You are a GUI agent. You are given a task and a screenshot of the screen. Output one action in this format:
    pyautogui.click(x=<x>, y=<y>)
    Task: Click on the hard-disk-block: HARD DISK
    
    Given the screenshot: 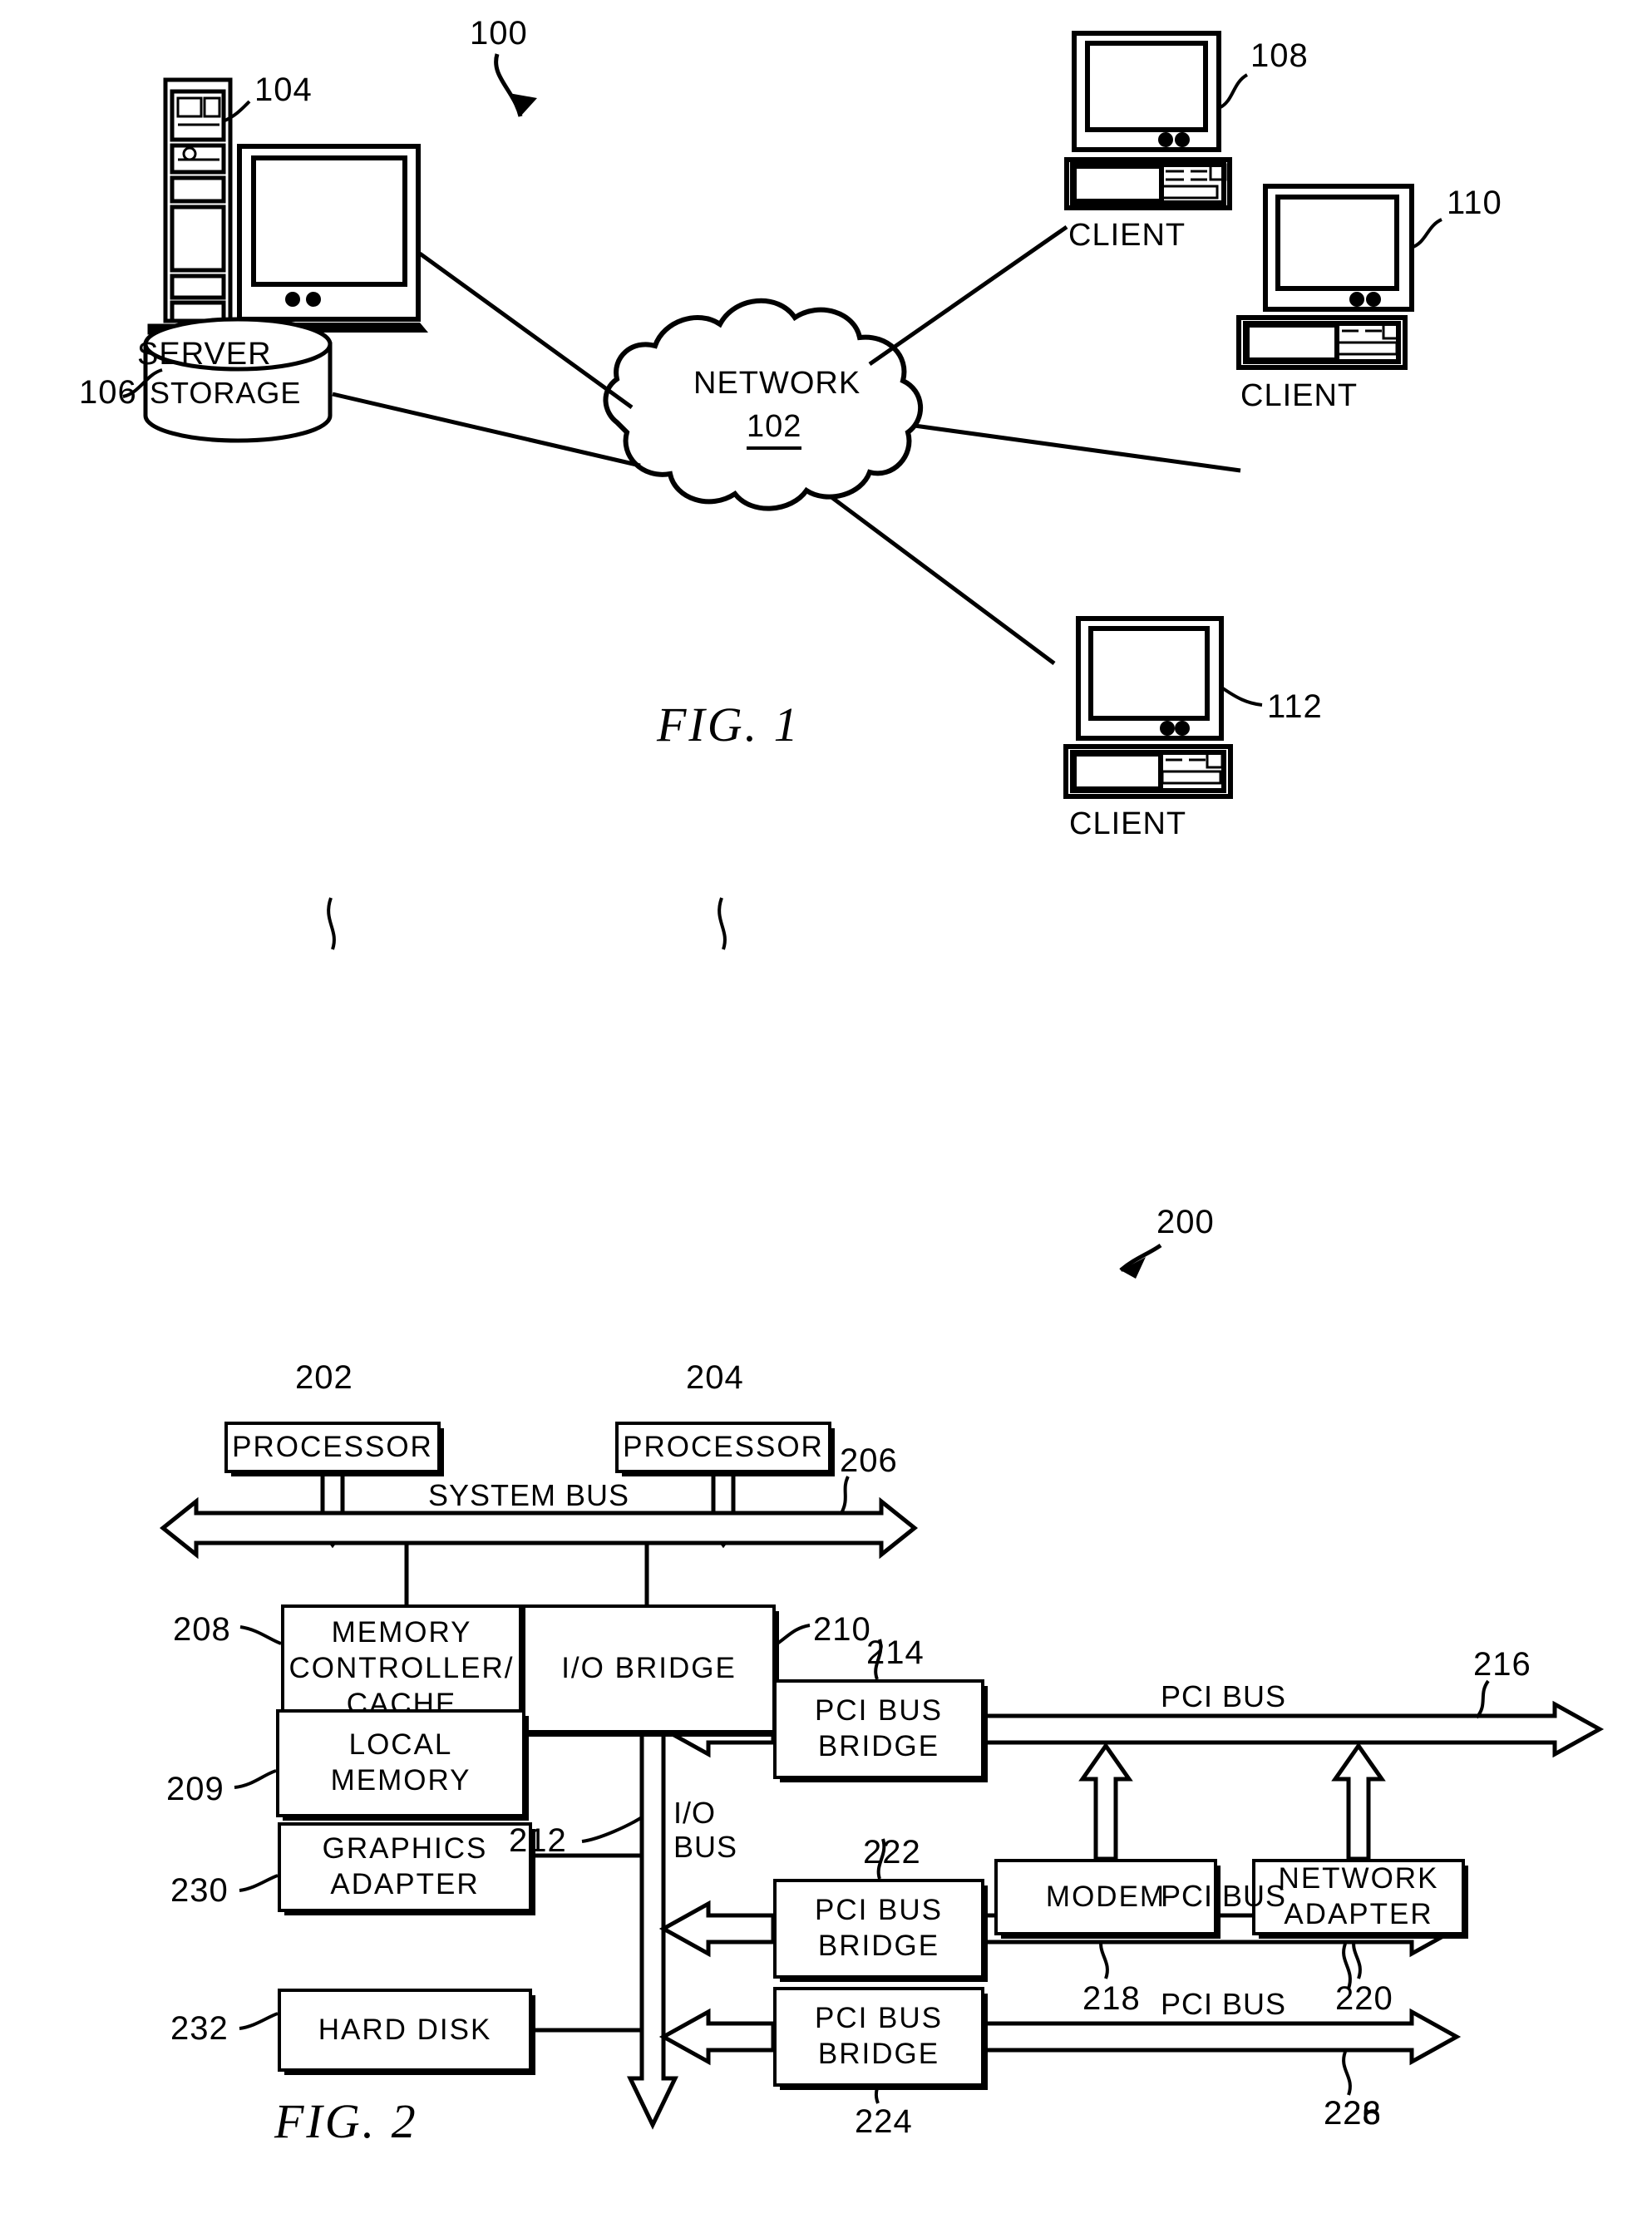 What is the action you would take?
    pyautogui.click(x=405, y=2030)
    